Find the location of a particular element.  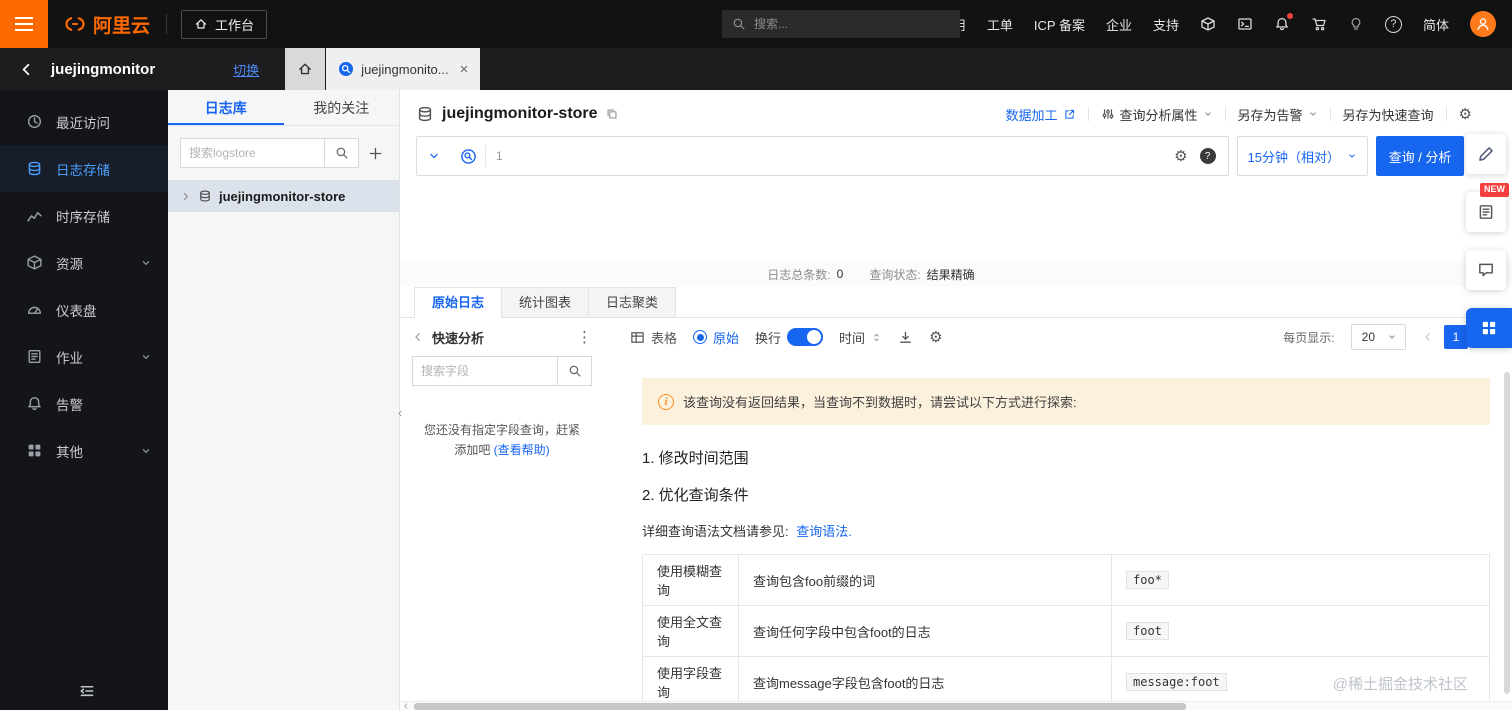

view-raw-label: 原始 is located at coordinates (726, 338).